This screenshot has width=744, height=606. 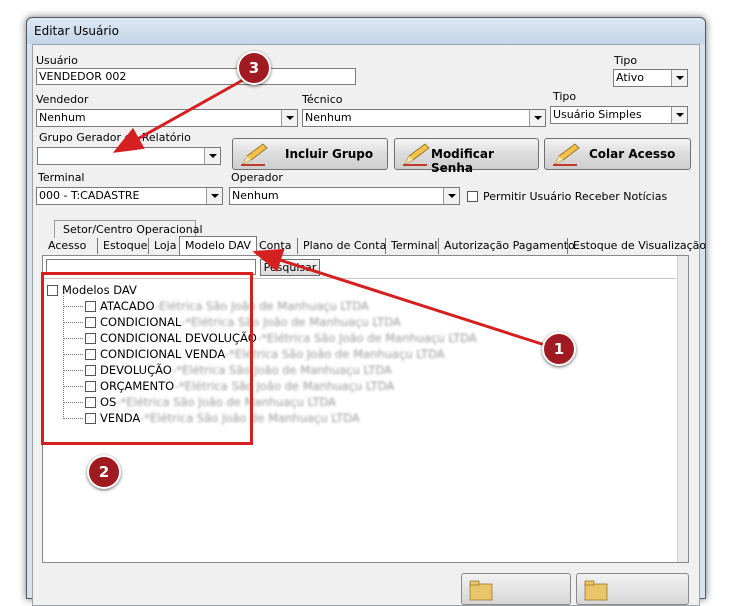 I want to click on marker-1: 1, so click(x=559, y=349).